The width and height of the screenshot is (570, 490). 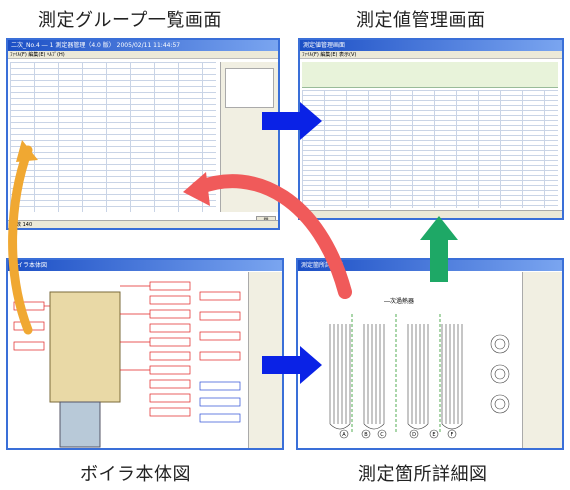 I want to click on point-label: E, so click(x=433, y=435).